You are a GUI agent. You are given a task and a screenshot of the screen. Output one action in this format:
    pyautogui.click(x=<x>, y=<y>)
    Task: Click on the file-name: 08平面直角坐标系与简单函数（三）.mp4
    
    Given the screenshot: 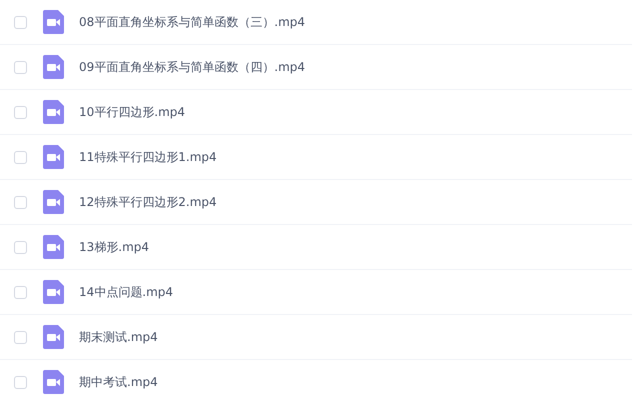 What is the action you would take?
    pyautogui.click(x=192, y=22)
    